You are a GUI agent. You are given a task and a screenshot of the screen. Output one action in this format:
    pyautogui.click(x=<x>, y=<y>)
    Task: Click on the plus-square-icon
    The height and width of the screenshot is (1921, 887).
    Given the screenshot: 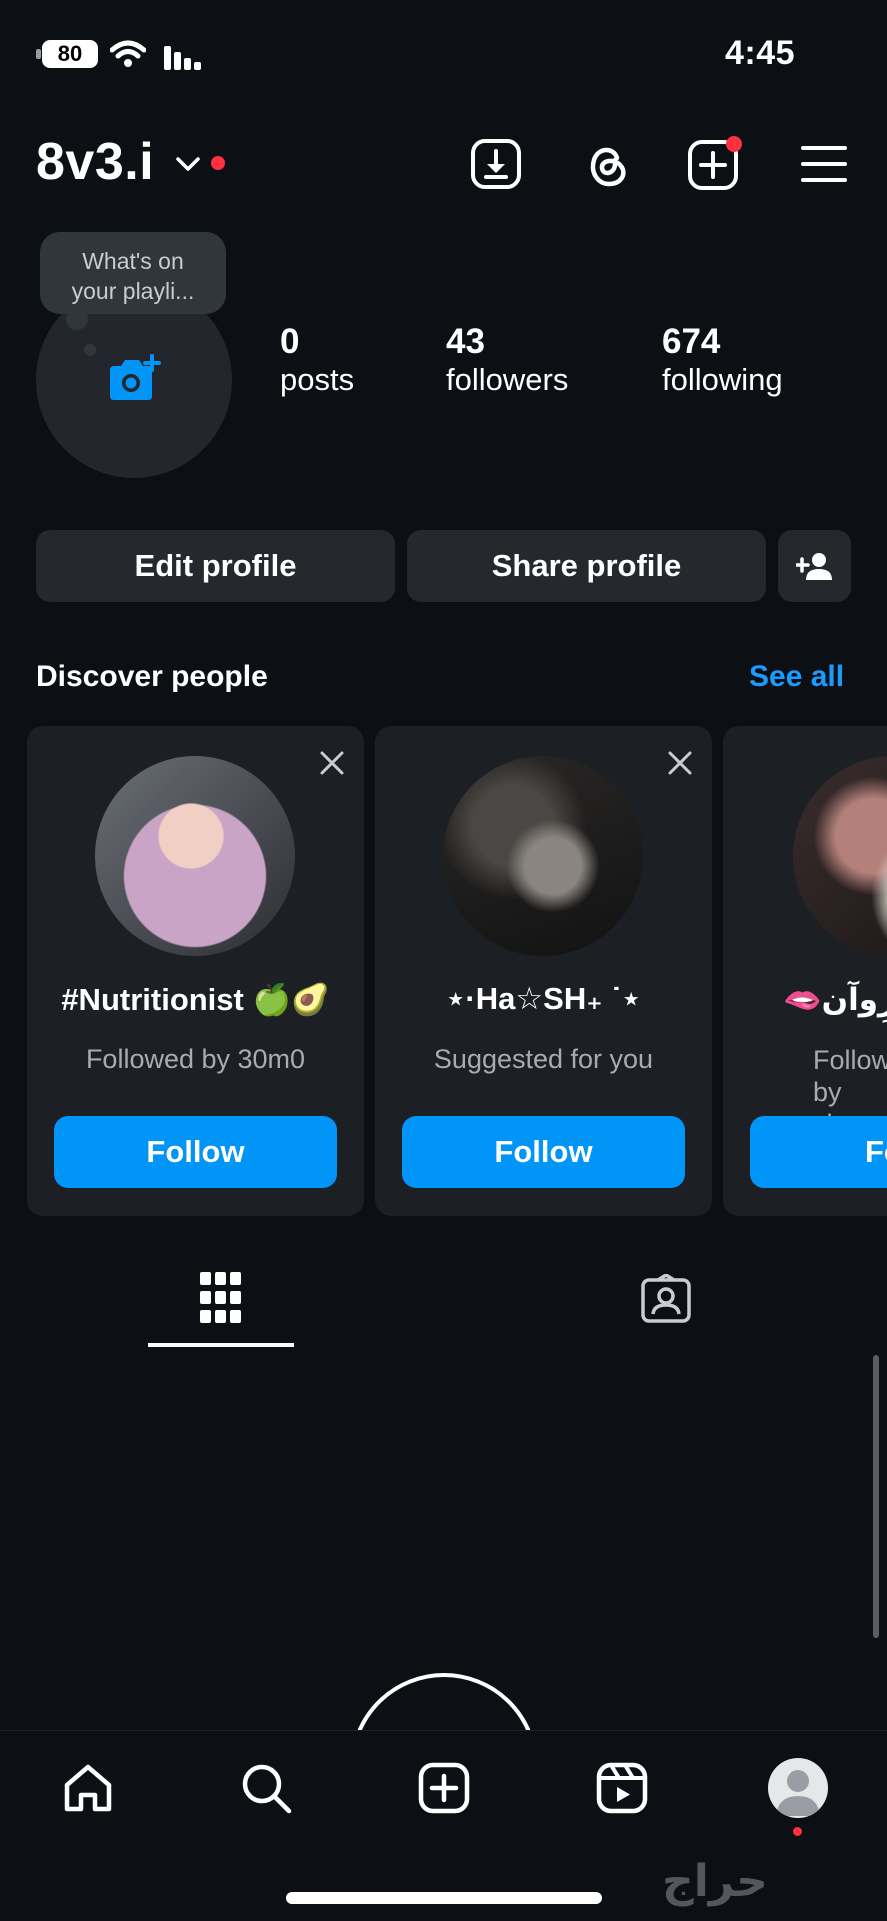 What is the action you would take?
    pyautogui.click(x=444, y=1788)
    